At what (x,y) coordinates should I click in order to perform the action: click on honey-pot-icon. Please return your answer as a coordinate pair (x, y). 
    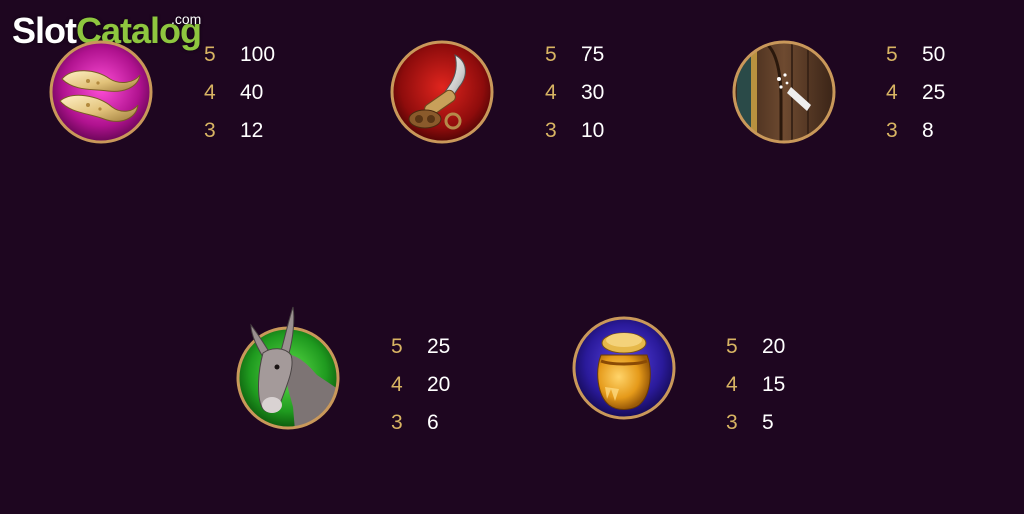
    Looking at the image, I should click on (624, 368).